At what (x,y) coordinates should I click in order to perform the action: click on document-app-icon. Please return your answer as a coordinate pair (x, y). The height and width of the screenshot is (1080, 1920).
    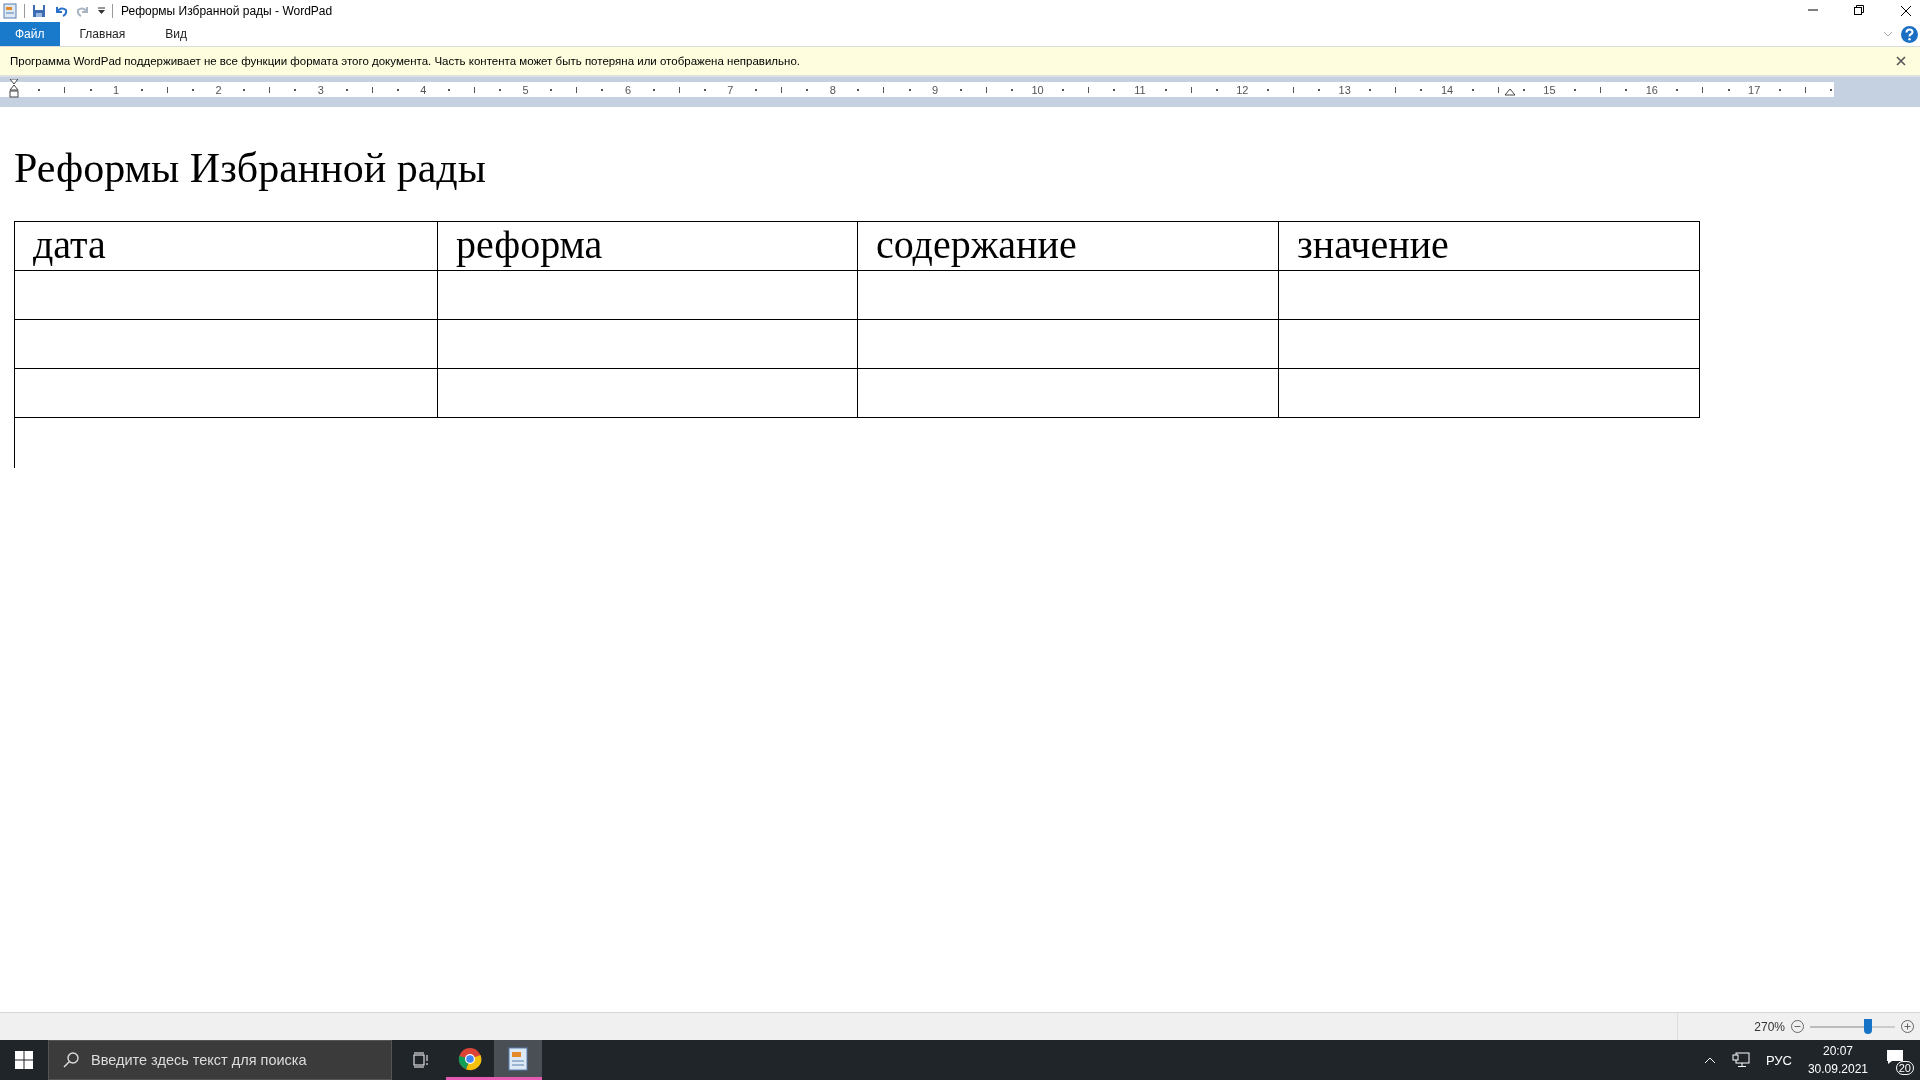
    Looking at the image, I should click on (518, 1058).